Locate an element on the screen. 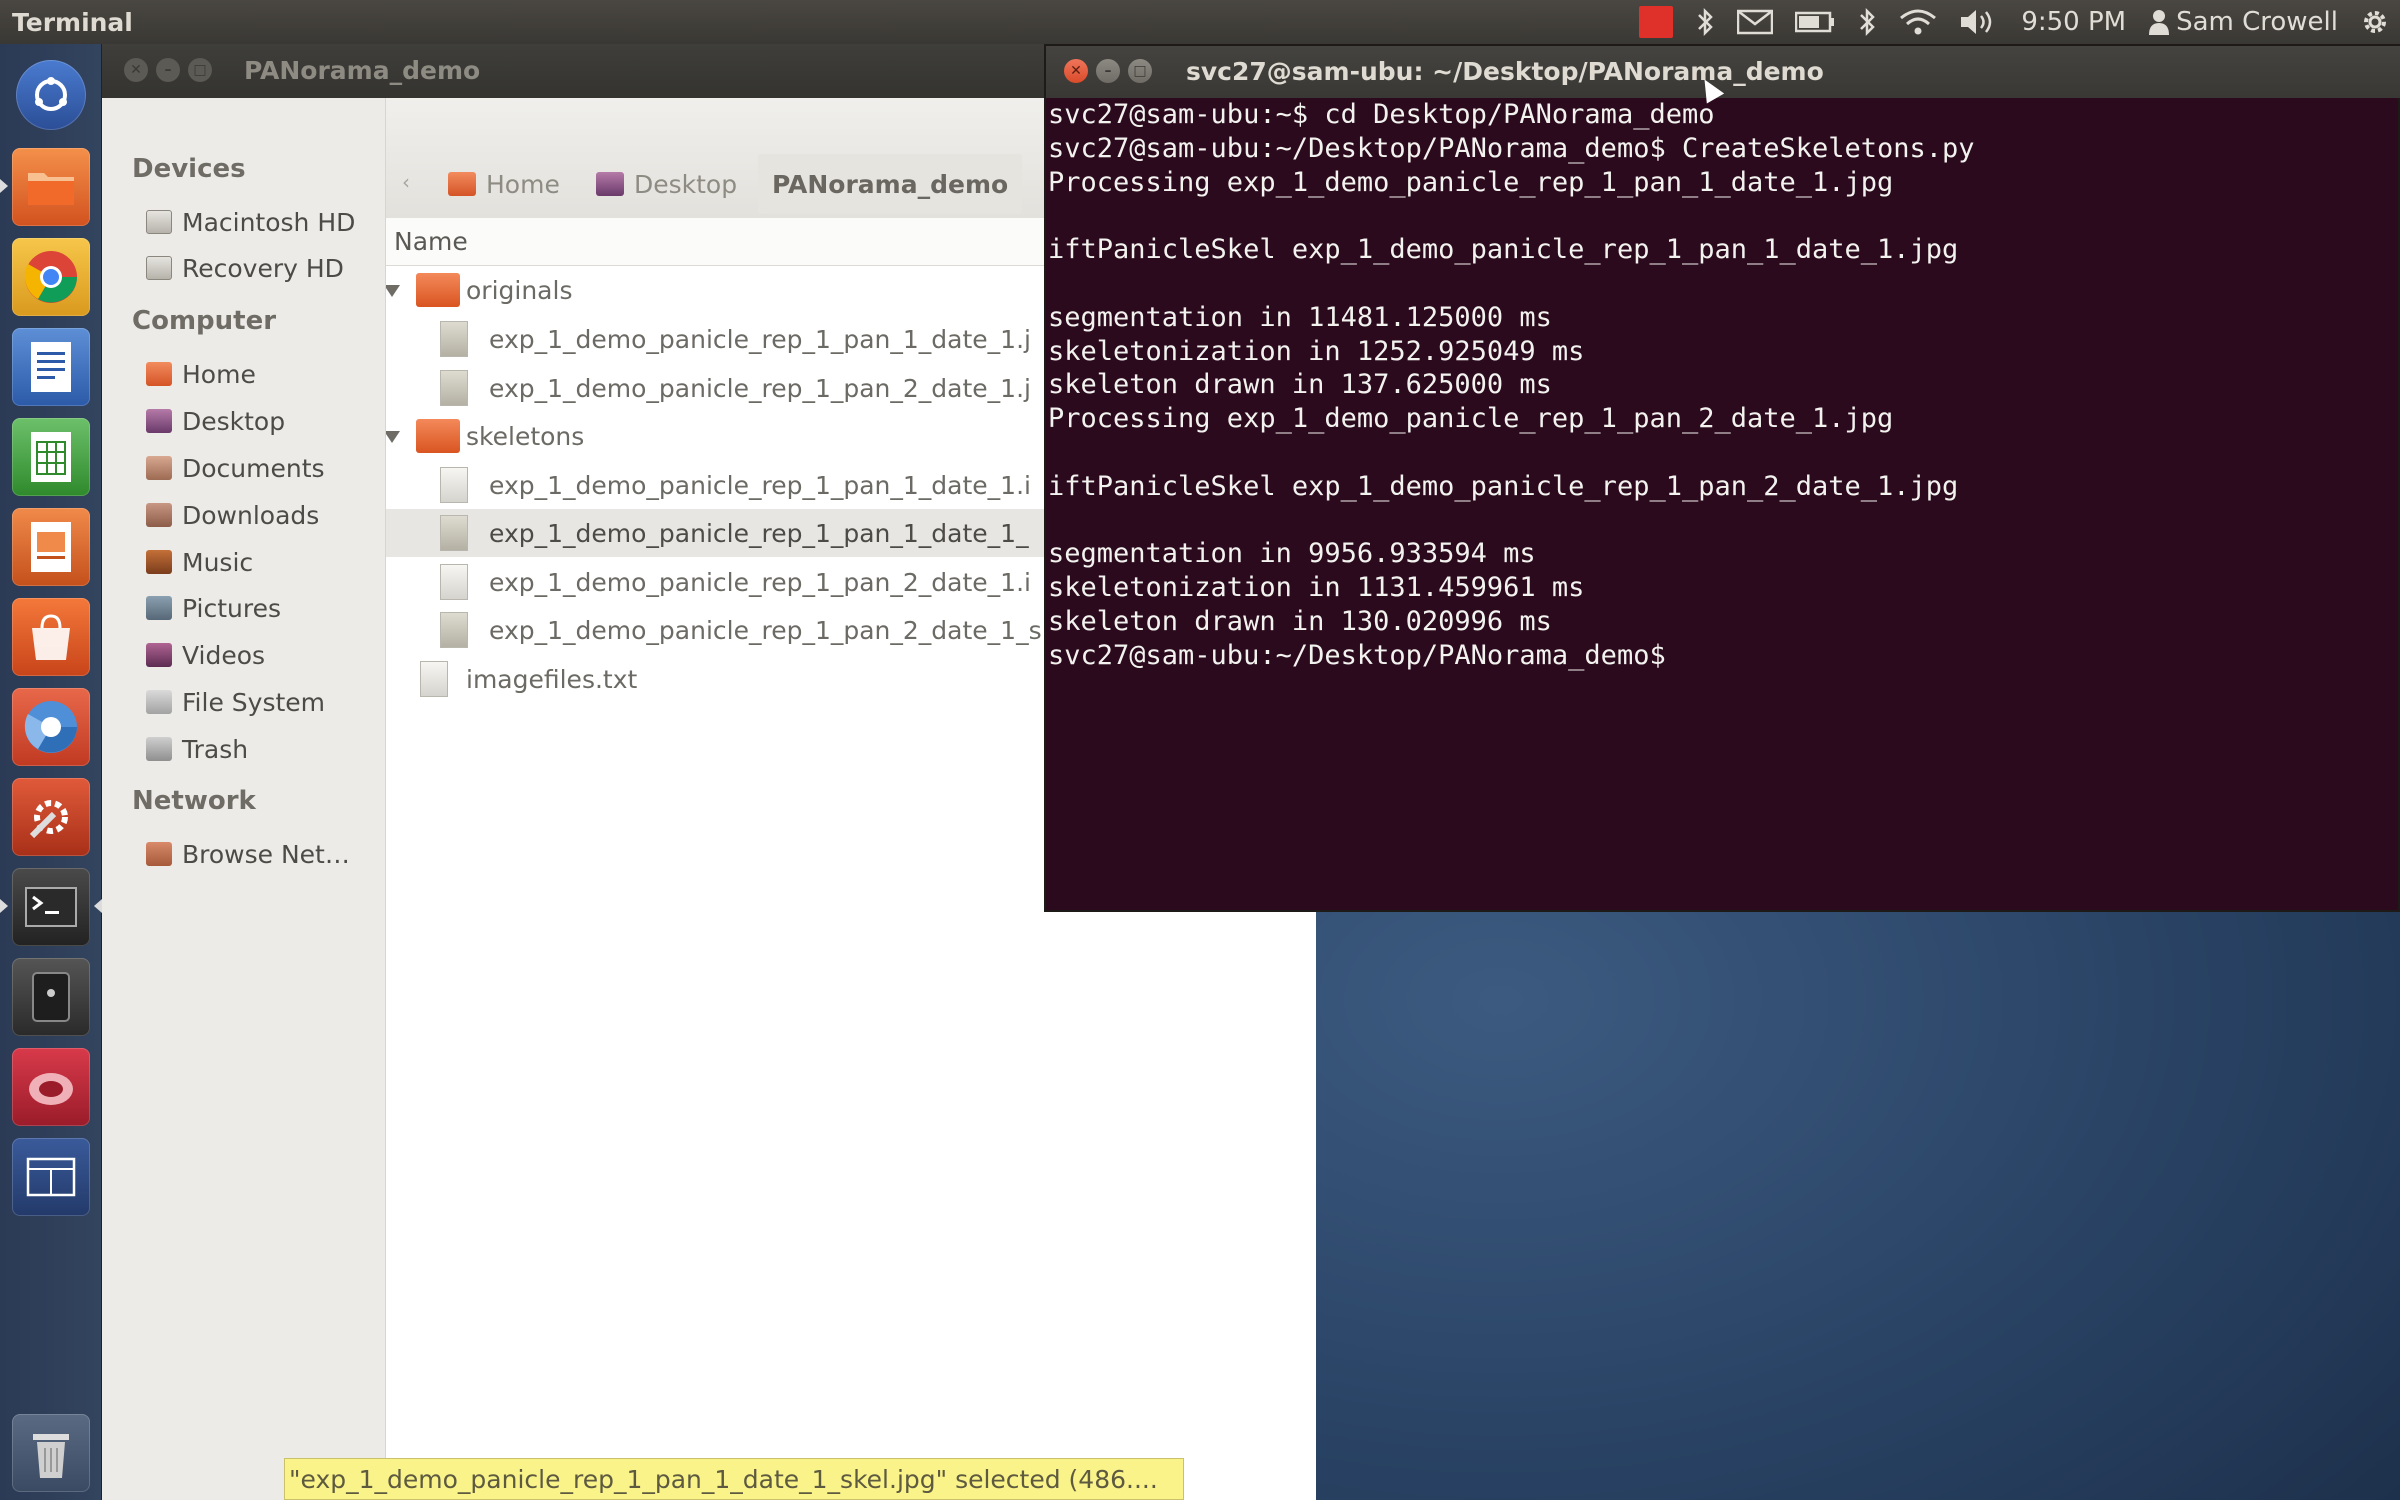 The image size is (2400, 1500). network-icon is located at coordinates (159, 854).